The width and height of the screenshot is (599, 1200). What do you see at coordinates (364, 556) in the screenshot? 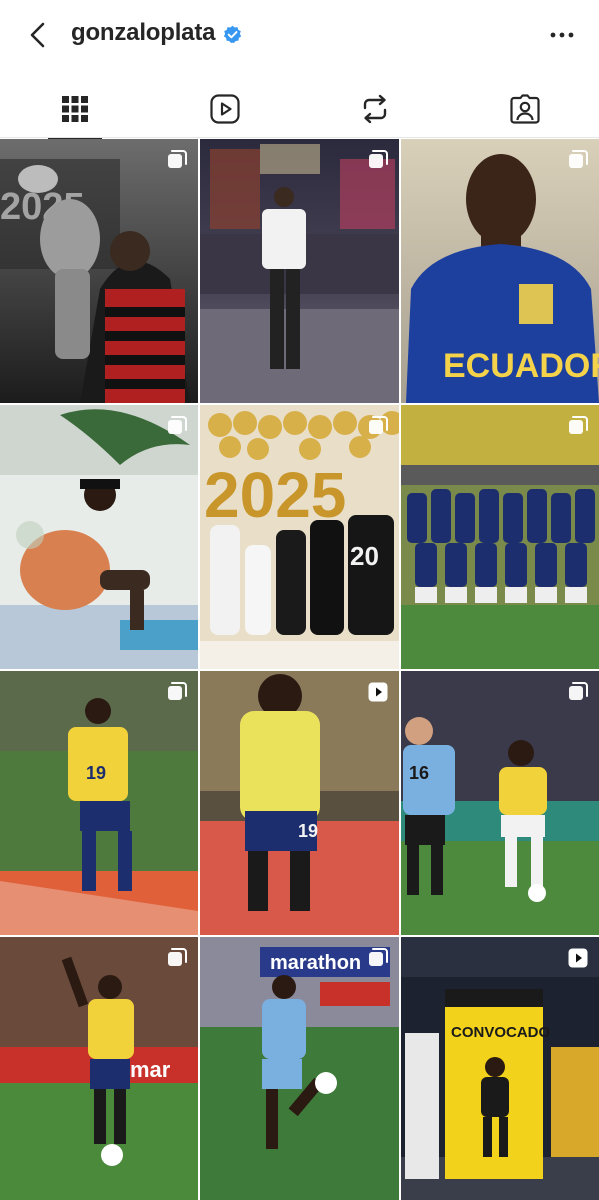
I see `svg-text: 20` at bounding box center [364, 556].